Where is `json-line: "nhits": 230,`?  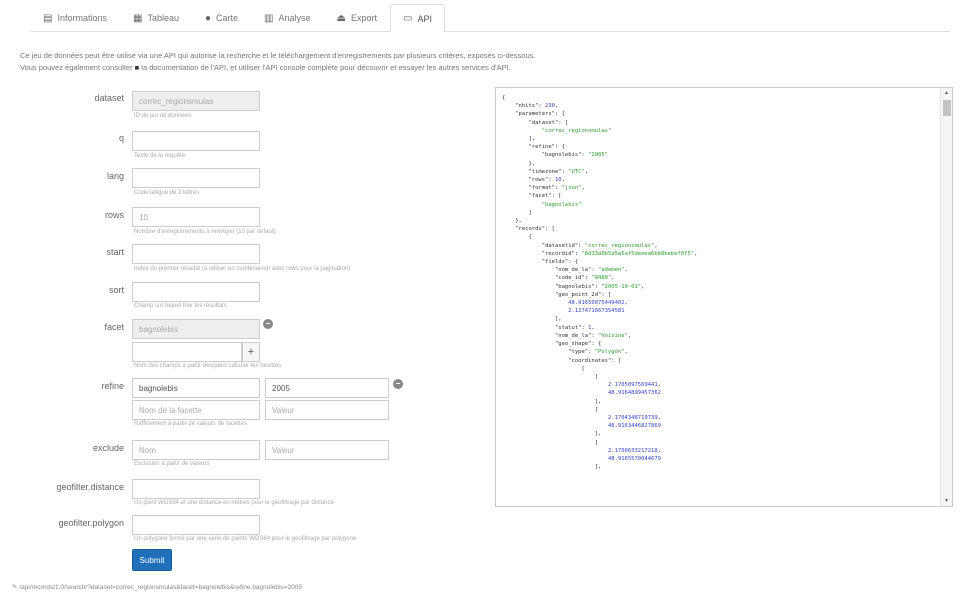 json-line: "nhits": 230, is located at coordinates (530, 106).